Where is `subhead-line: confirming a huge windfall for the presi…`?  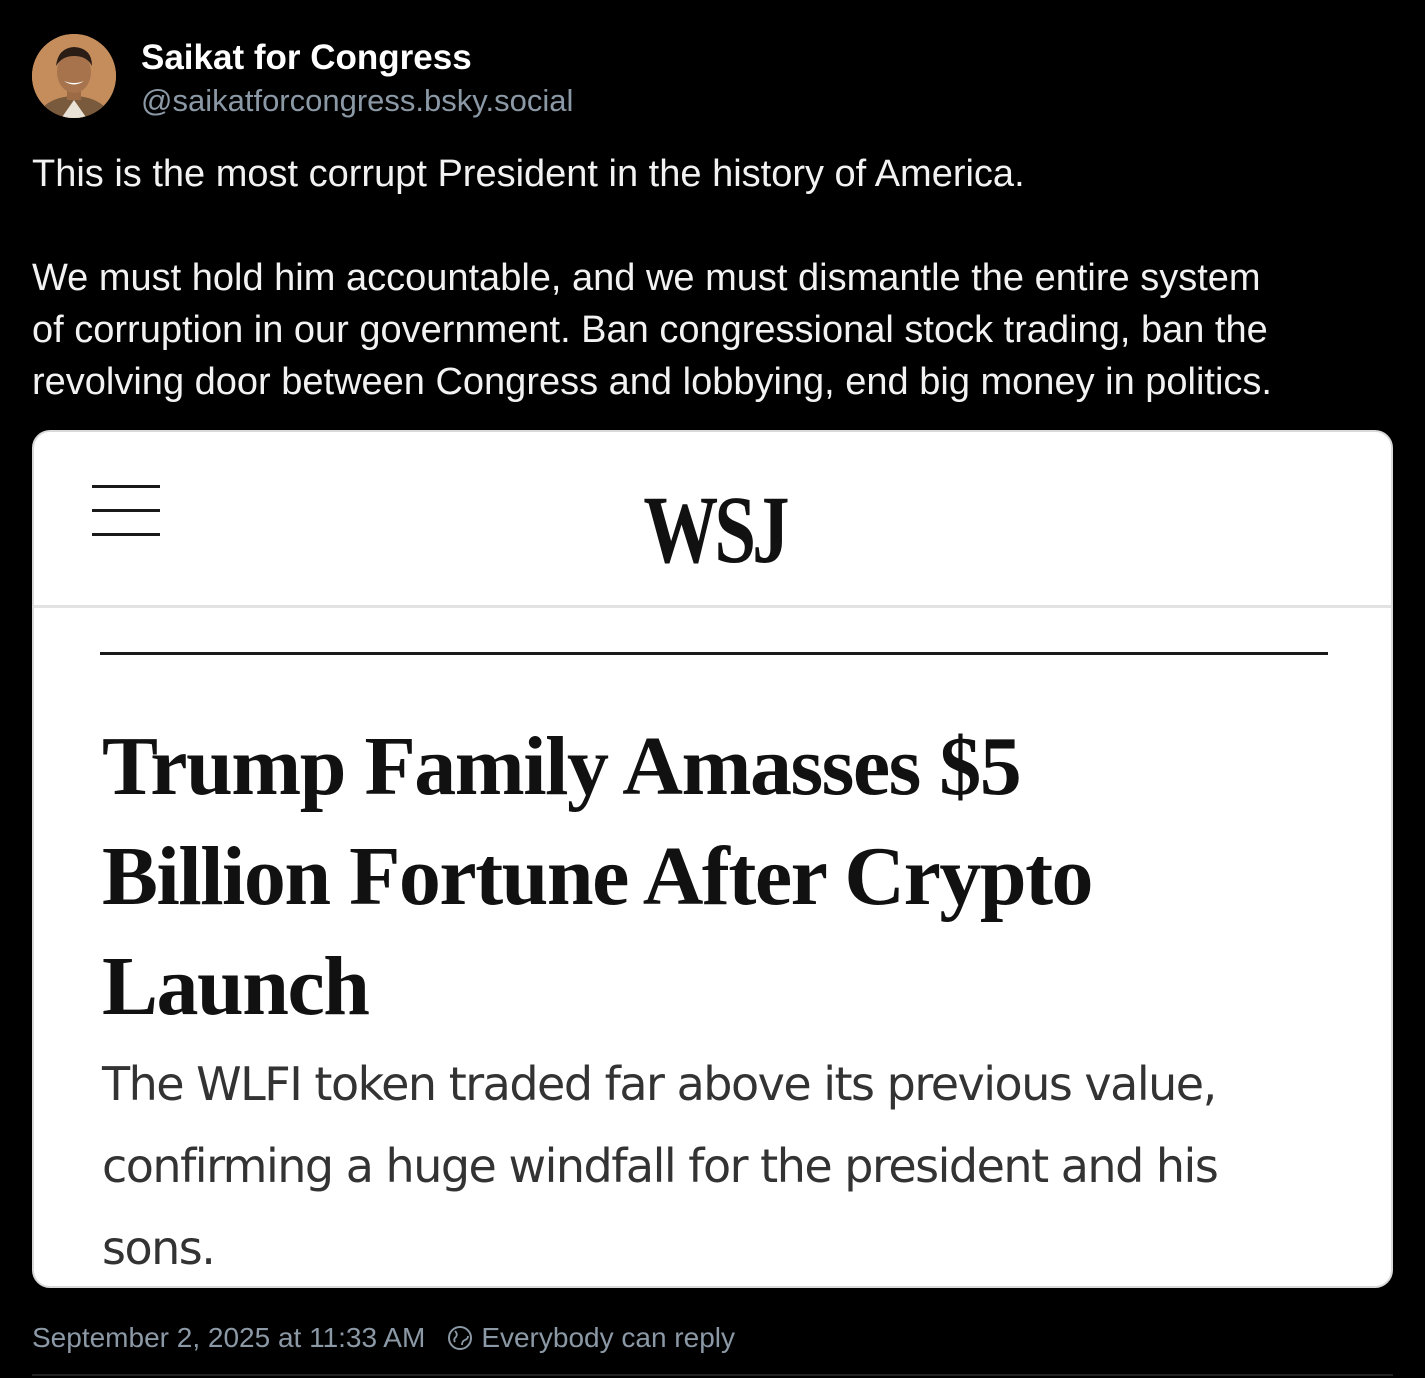
subhead-line: confirming a huge windfall for the presi… is located at coordinates (660, 1166).